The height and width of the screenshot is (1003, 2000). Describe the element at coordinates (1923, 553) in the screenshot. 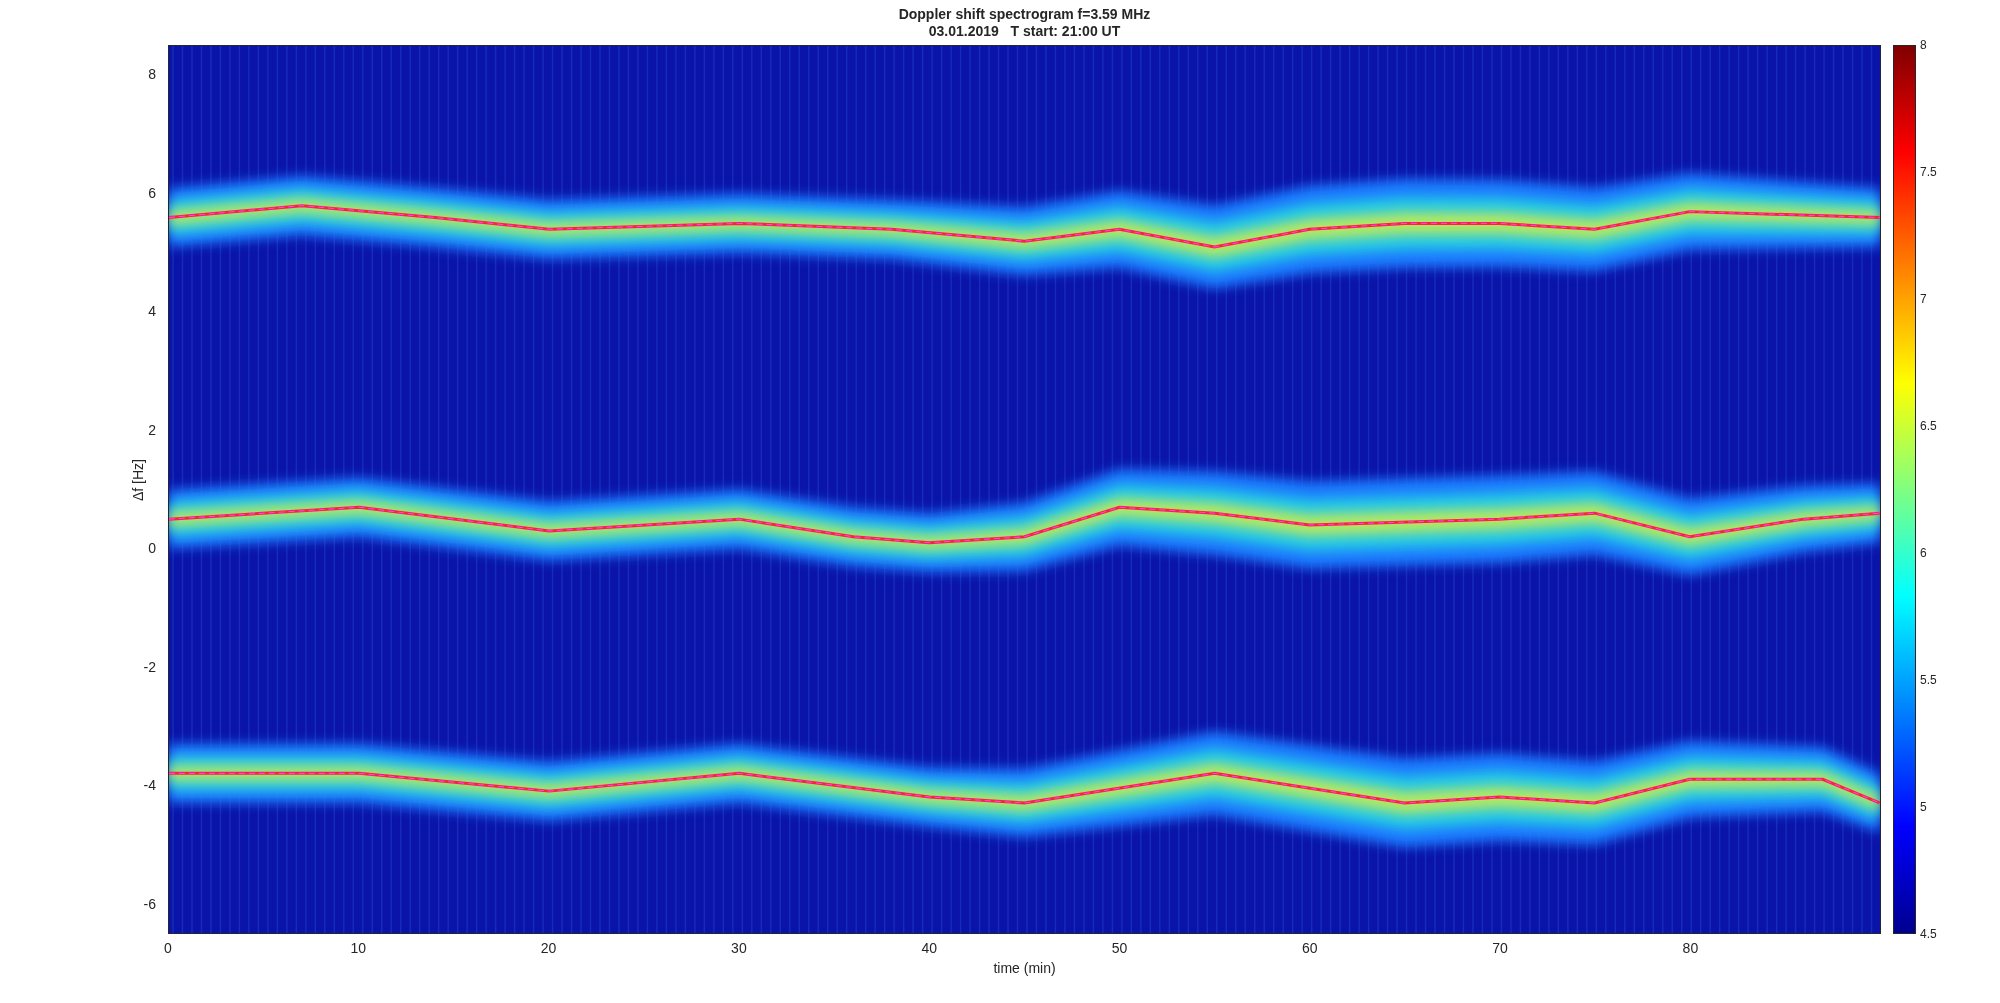

I see `colorbar-tick-label: 6` at that location.